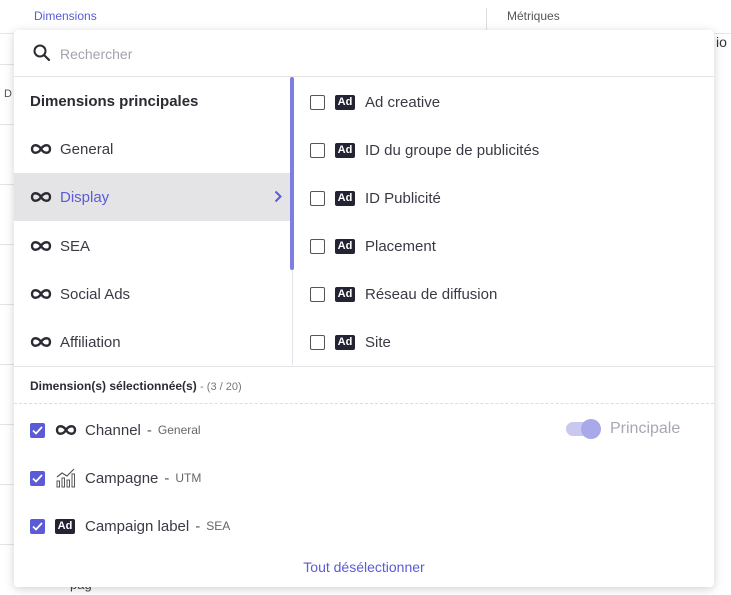  I want to click on selected-header: Dimension(s) sélectionnée(s) - (3 / 20), so click(364, 385).